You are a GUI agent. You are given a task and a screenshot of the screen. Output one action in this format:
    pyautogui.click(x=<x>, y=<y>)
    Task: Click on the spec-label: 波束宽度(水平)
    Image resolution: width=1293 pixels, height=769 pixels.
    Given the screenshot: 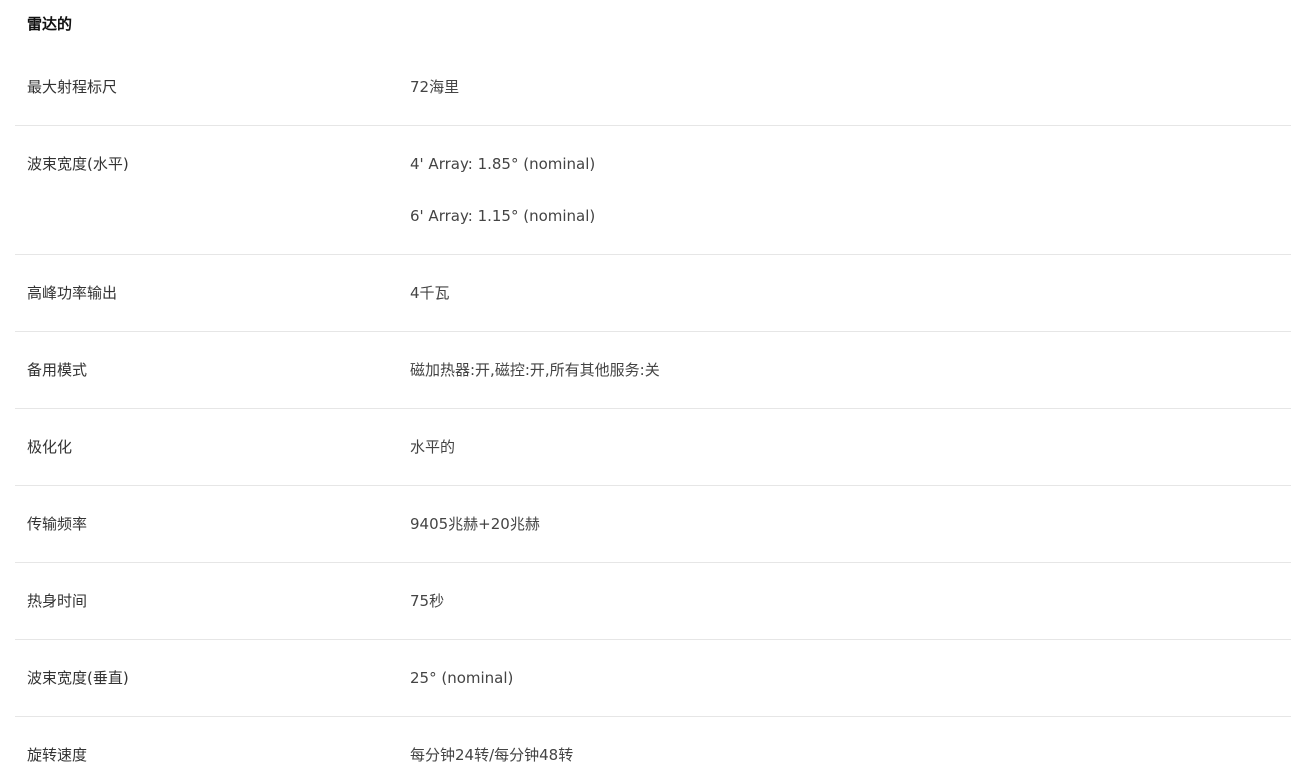 What is the action you would take?
    pyautogui.click(x=78, y=164)
    